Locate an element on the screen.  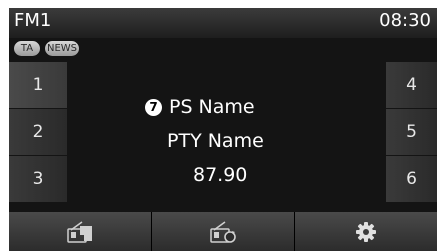
preset-button-2: 2 is located at coordinates (38, 132).